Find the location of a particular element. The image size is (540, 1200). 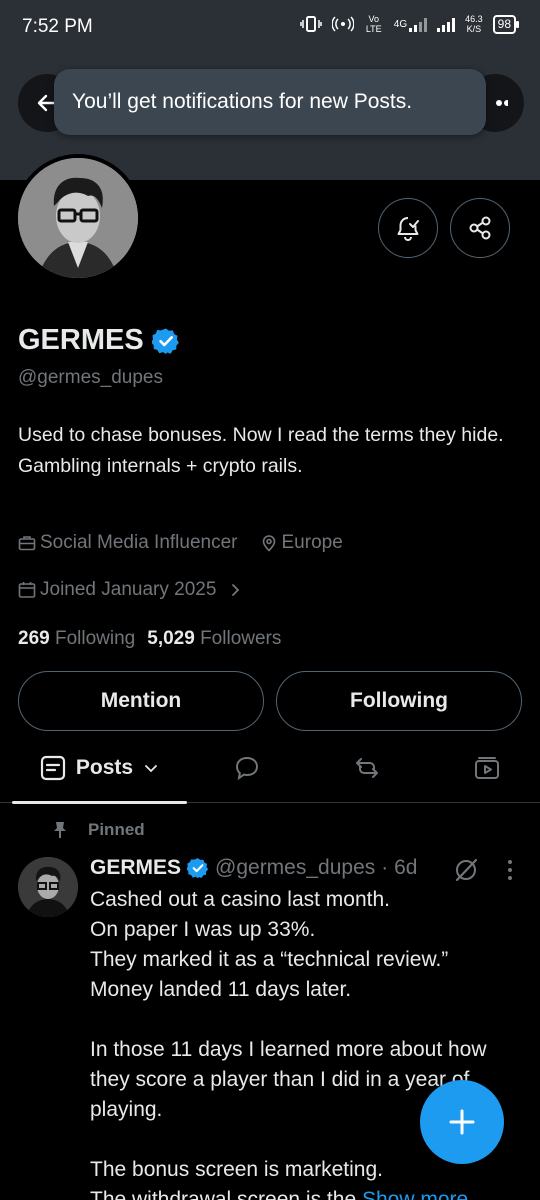

reply-bubble-icon is located at coordinates (247, 768).